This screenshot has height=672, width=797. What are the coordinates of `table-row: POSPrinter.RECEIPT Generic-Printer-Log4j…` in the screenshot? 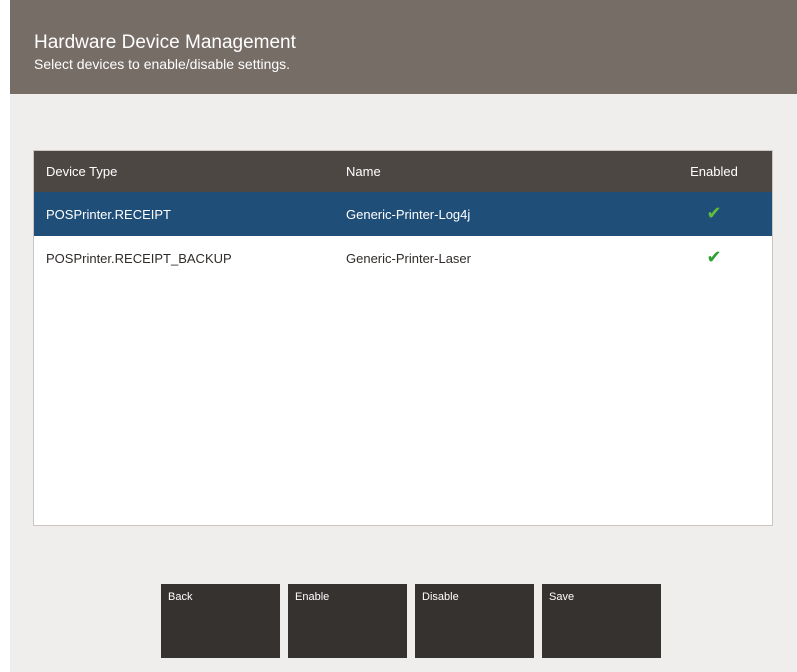 It's located at (403, 214).